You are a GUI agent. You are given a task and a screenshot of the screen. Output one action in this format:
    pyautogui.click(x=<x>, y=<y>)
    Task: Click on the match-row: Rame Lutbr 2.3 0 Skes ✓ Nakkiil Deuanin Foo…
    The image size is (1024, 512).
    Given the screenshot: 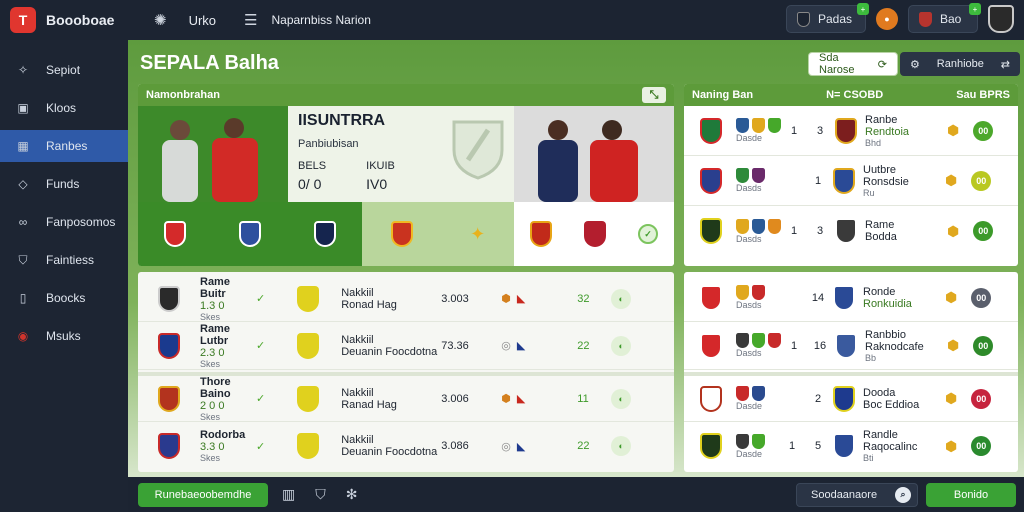 What is the action you would take?
    pyautogui.click(x=406, y=346)
    